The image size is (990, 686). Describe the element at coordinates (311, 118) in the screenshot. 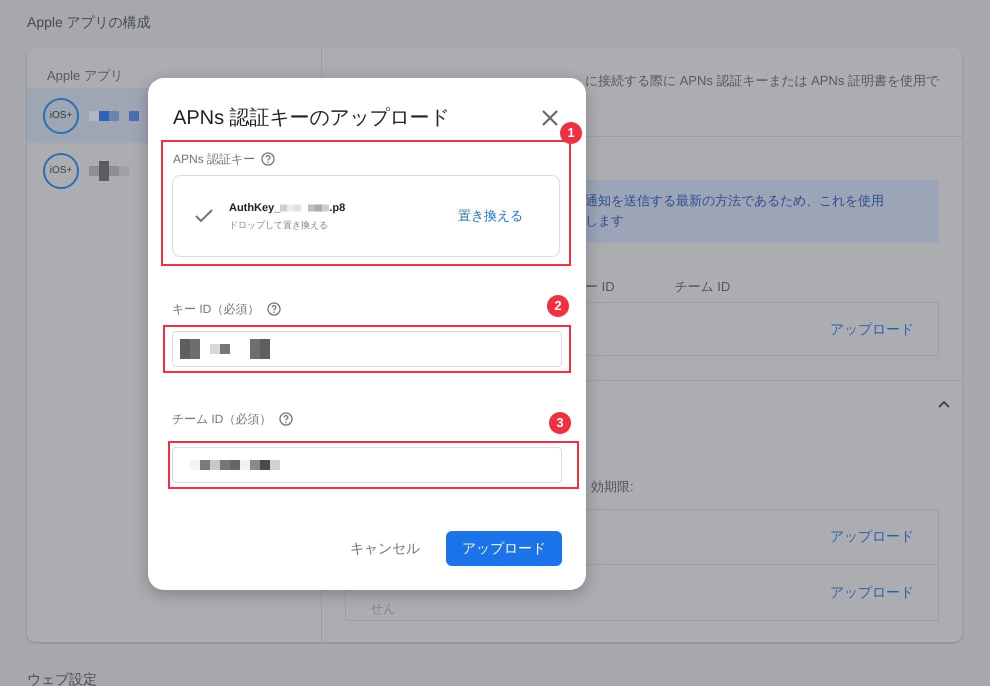

I see `dialog-title: APNs 認証キーのアップロード` at that location.